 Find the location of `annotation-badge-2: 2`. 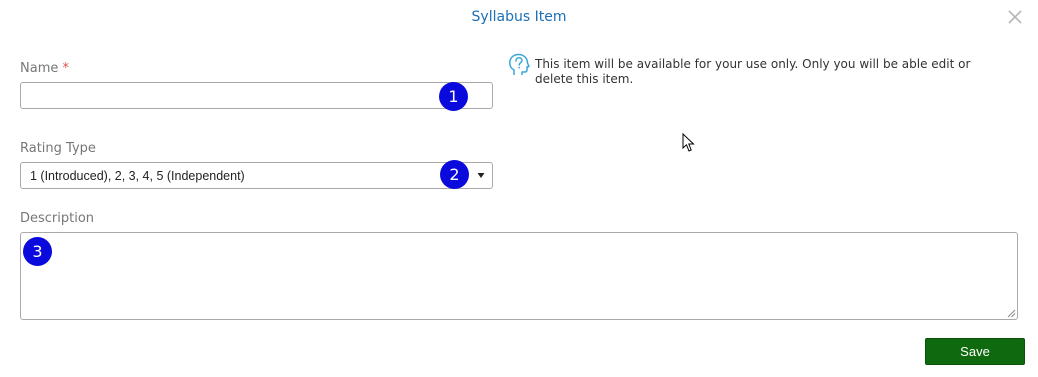

annotation-badge-2: 2 is located at coordinates (454, 174).